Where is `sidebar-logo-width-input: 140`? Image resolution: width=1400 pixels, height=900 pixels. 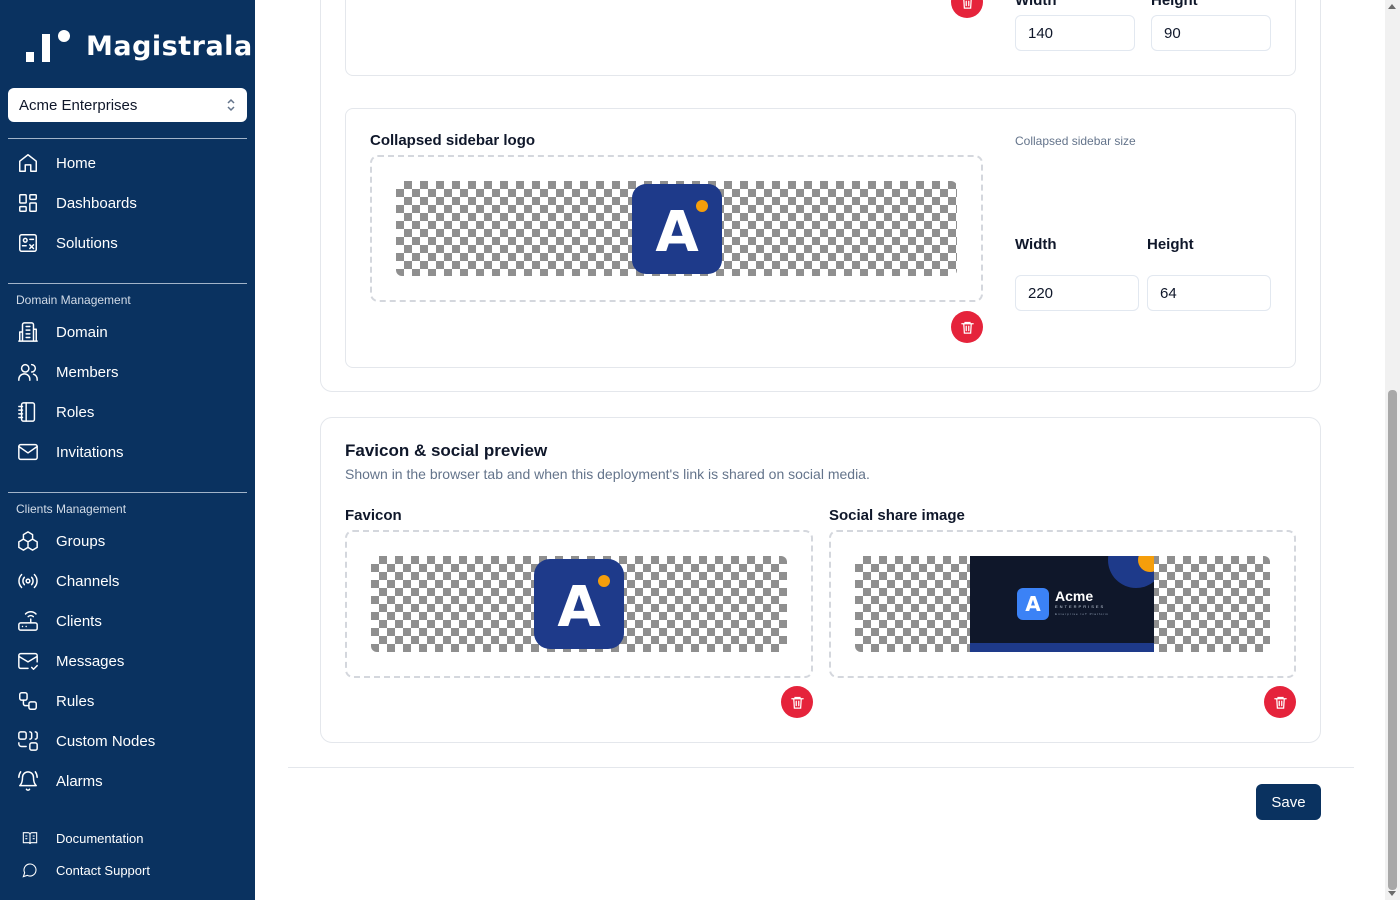
sidebar-logo-width-input: 140 is located at coordinates (1075, 33).